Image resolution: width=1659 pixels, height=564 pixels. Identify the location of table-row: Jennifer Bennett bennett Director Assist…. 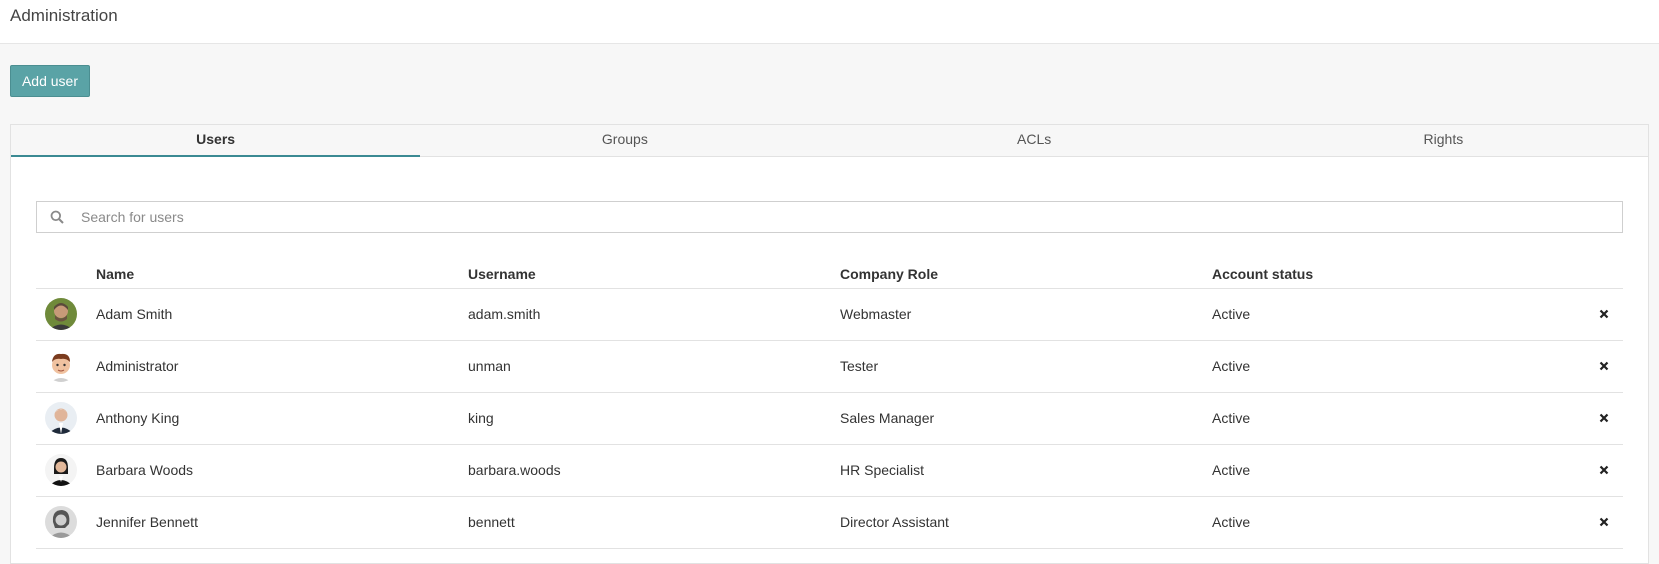
(829, 522).